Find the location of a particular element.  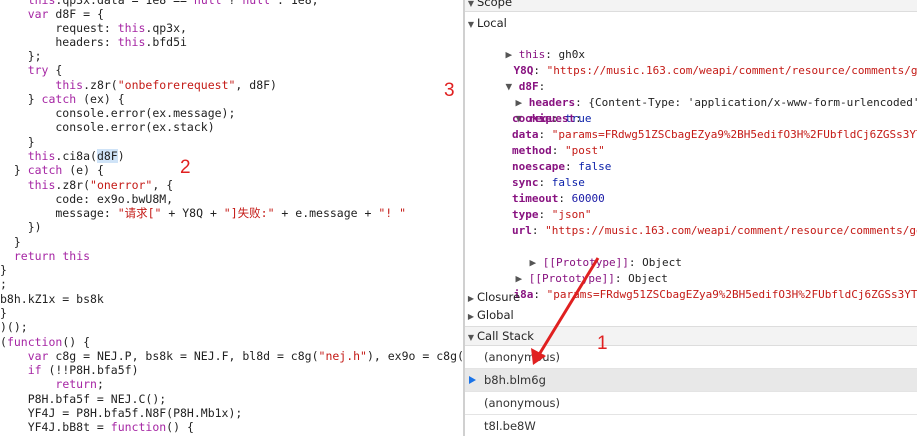

code-line: return; is located at coordinates (79, 384).